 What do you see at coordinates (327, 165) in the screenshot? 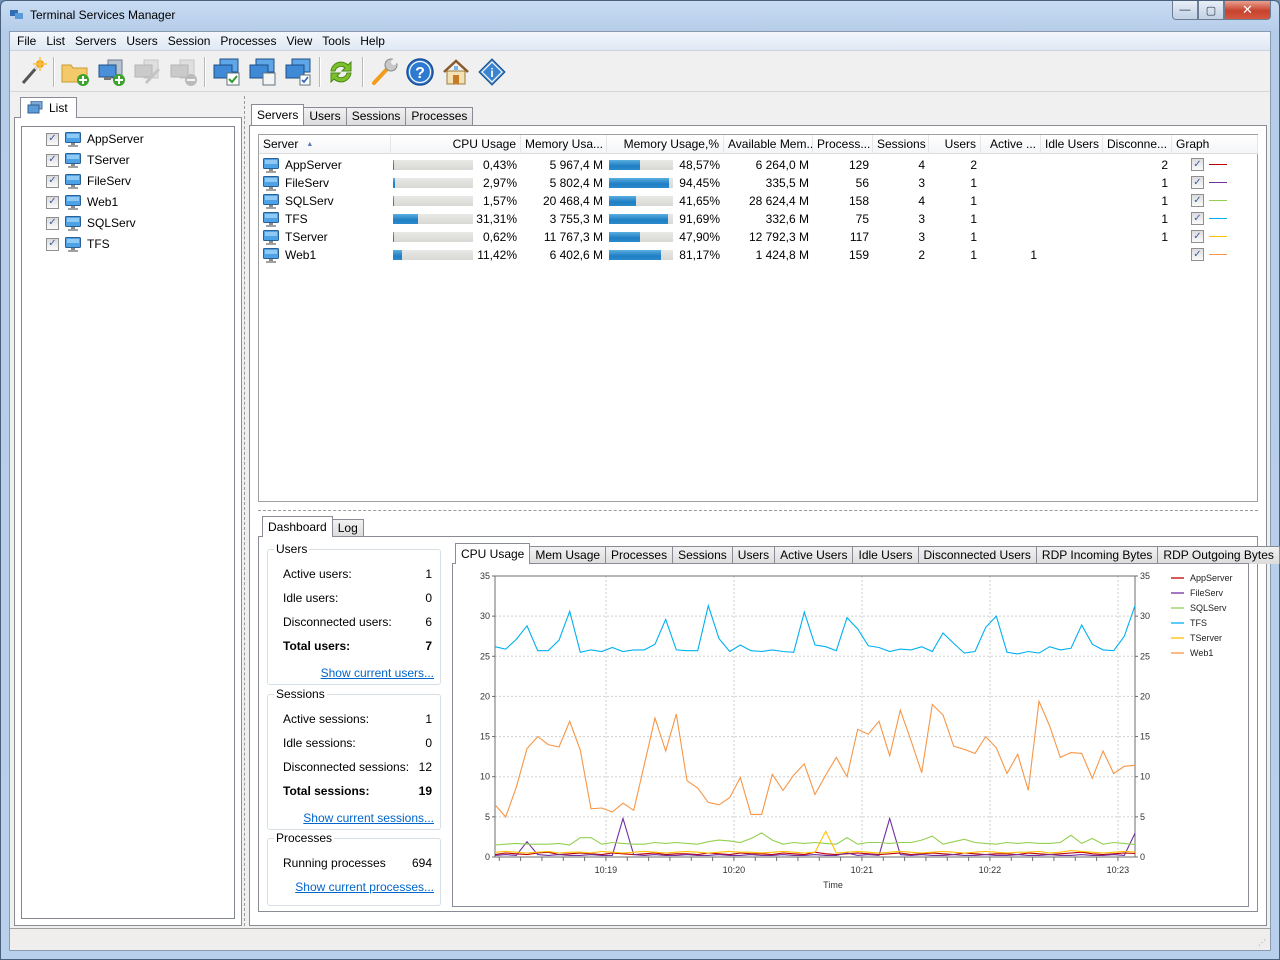
I see `server-cell: AppServer` at bounding box center [327, 165].